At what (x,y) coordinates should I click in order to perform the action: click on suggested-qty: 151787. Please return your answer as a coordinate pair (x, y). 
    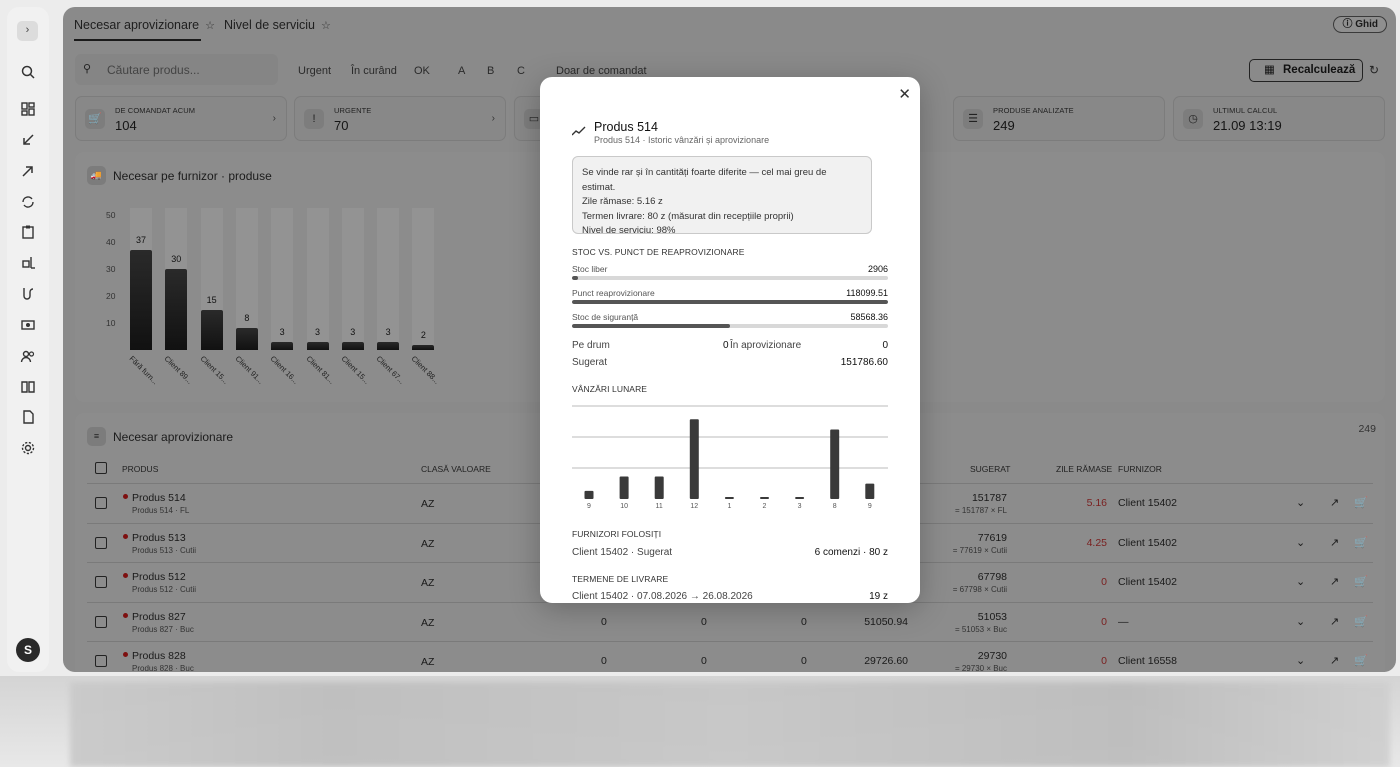
    Looking at the image, I should click on (989, 498).